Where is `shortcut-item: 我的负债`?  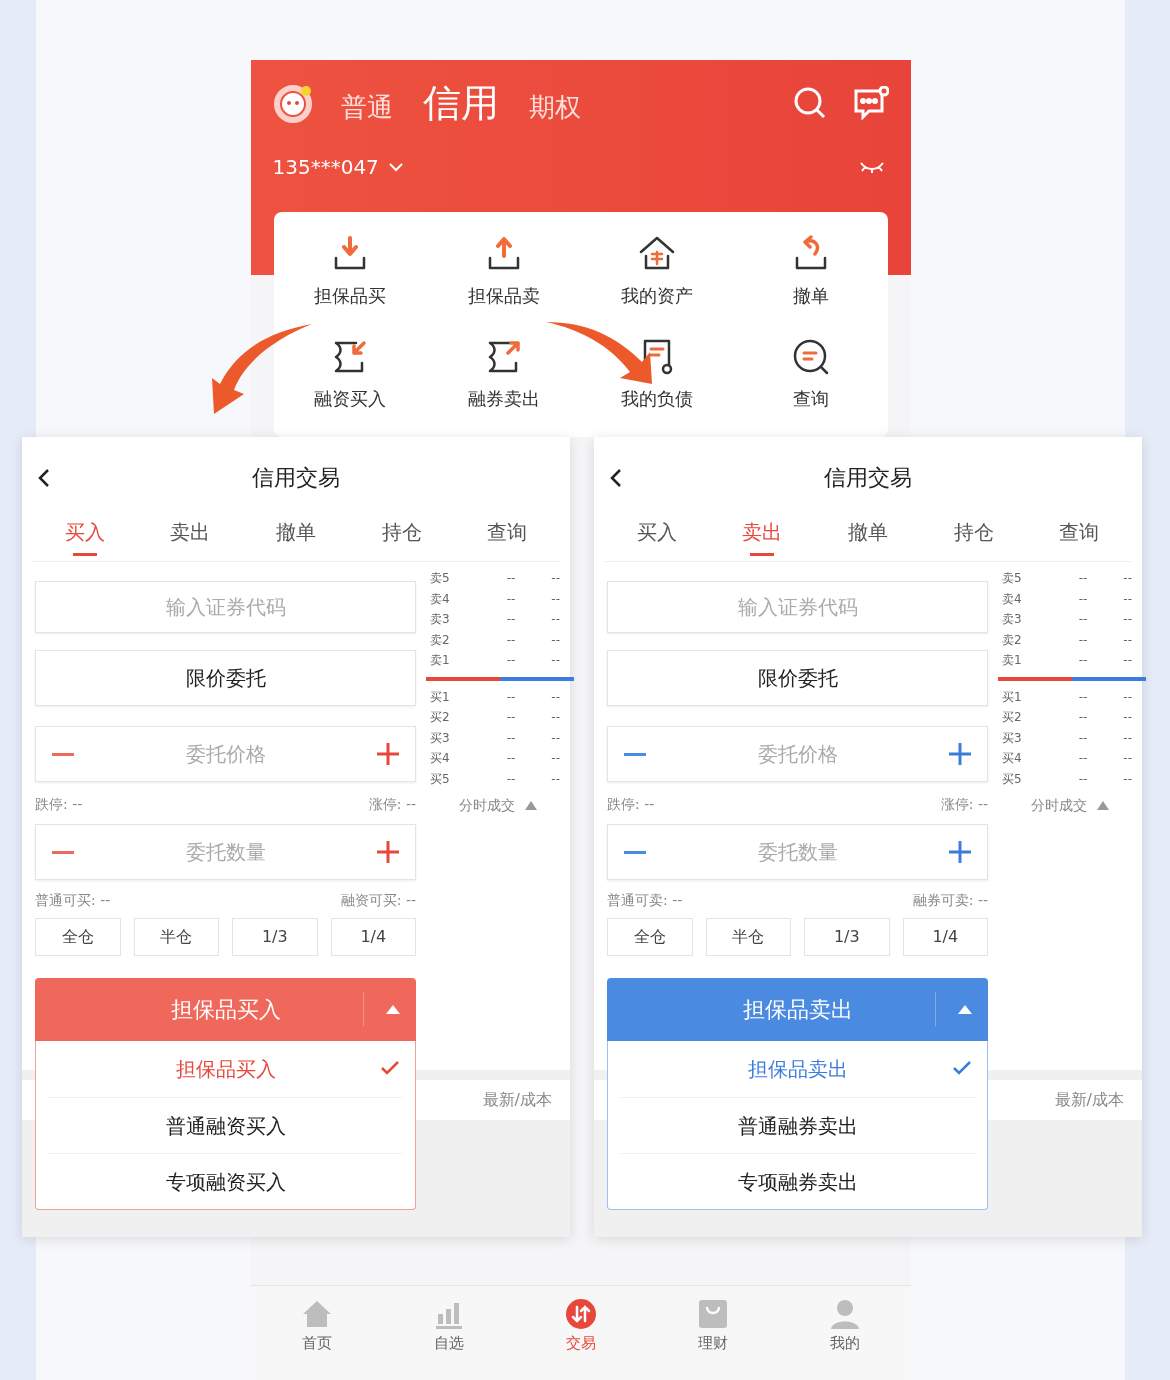
shortcut-item: 我的负债 is located at coordinates (657, 384).